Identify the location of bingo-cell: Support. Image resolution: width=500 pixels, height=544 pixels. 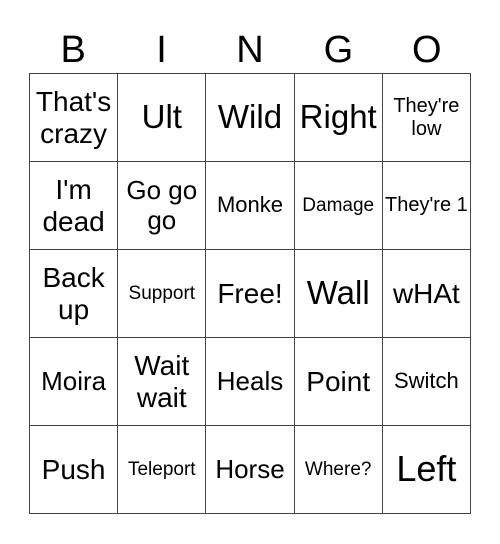
(162, 294).